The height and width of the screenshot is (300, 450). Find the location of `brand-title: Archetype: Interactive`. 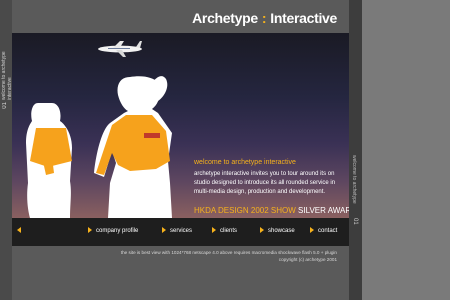

brand-title: Archetype: Interactive is located at coordinates (264, 18).